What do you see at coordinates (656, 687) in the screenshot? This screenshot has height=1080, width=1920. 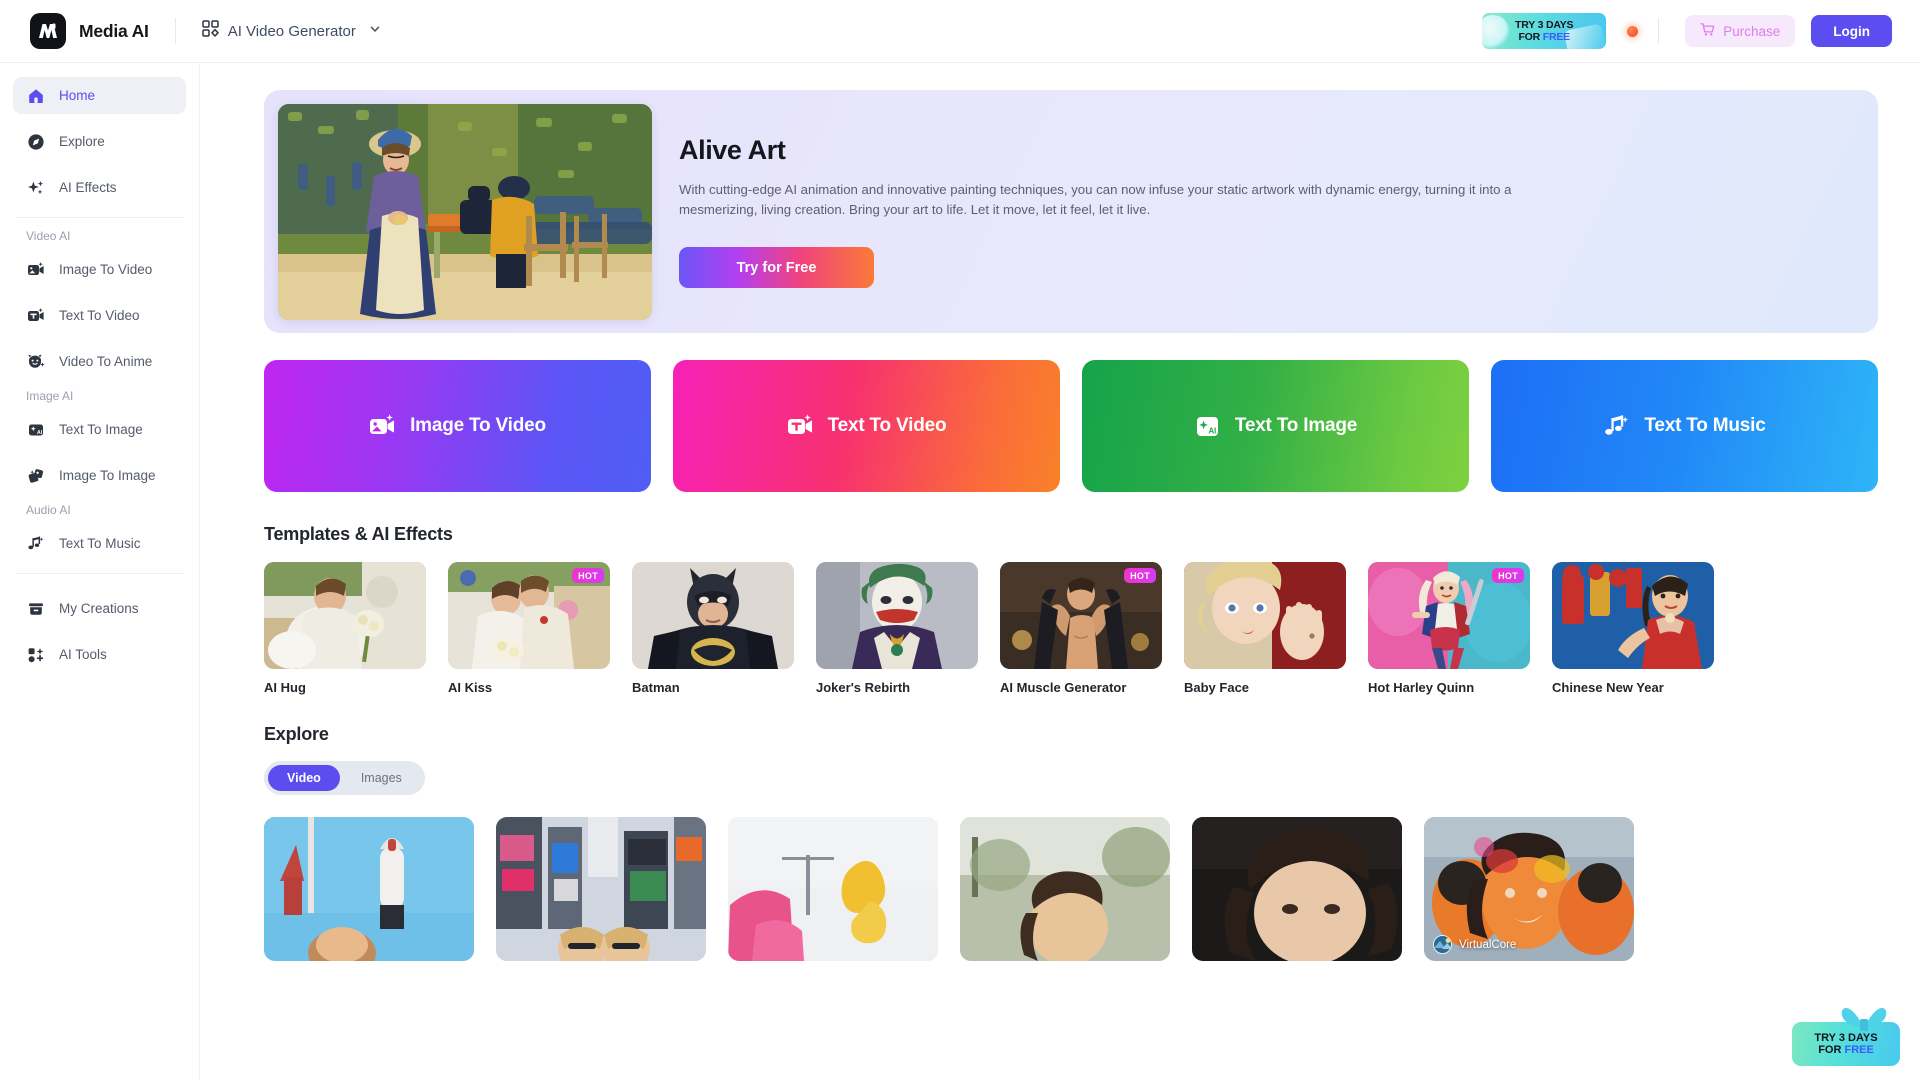 I see `template-label: Batman` at bounding box center [656, 687].